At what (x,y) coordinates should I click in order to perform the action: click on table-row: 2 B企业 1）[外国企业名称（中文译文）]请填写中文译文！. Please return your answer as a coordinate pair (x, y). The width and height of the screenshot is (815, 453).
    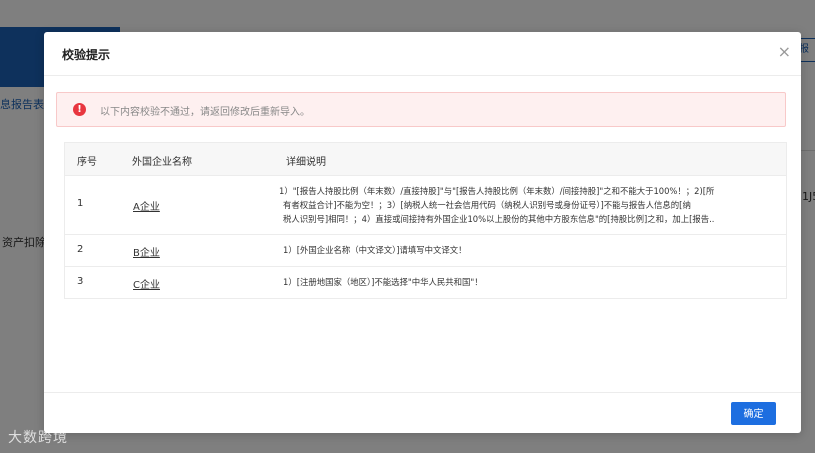
    Looking at the image, I should click on (425, 251).